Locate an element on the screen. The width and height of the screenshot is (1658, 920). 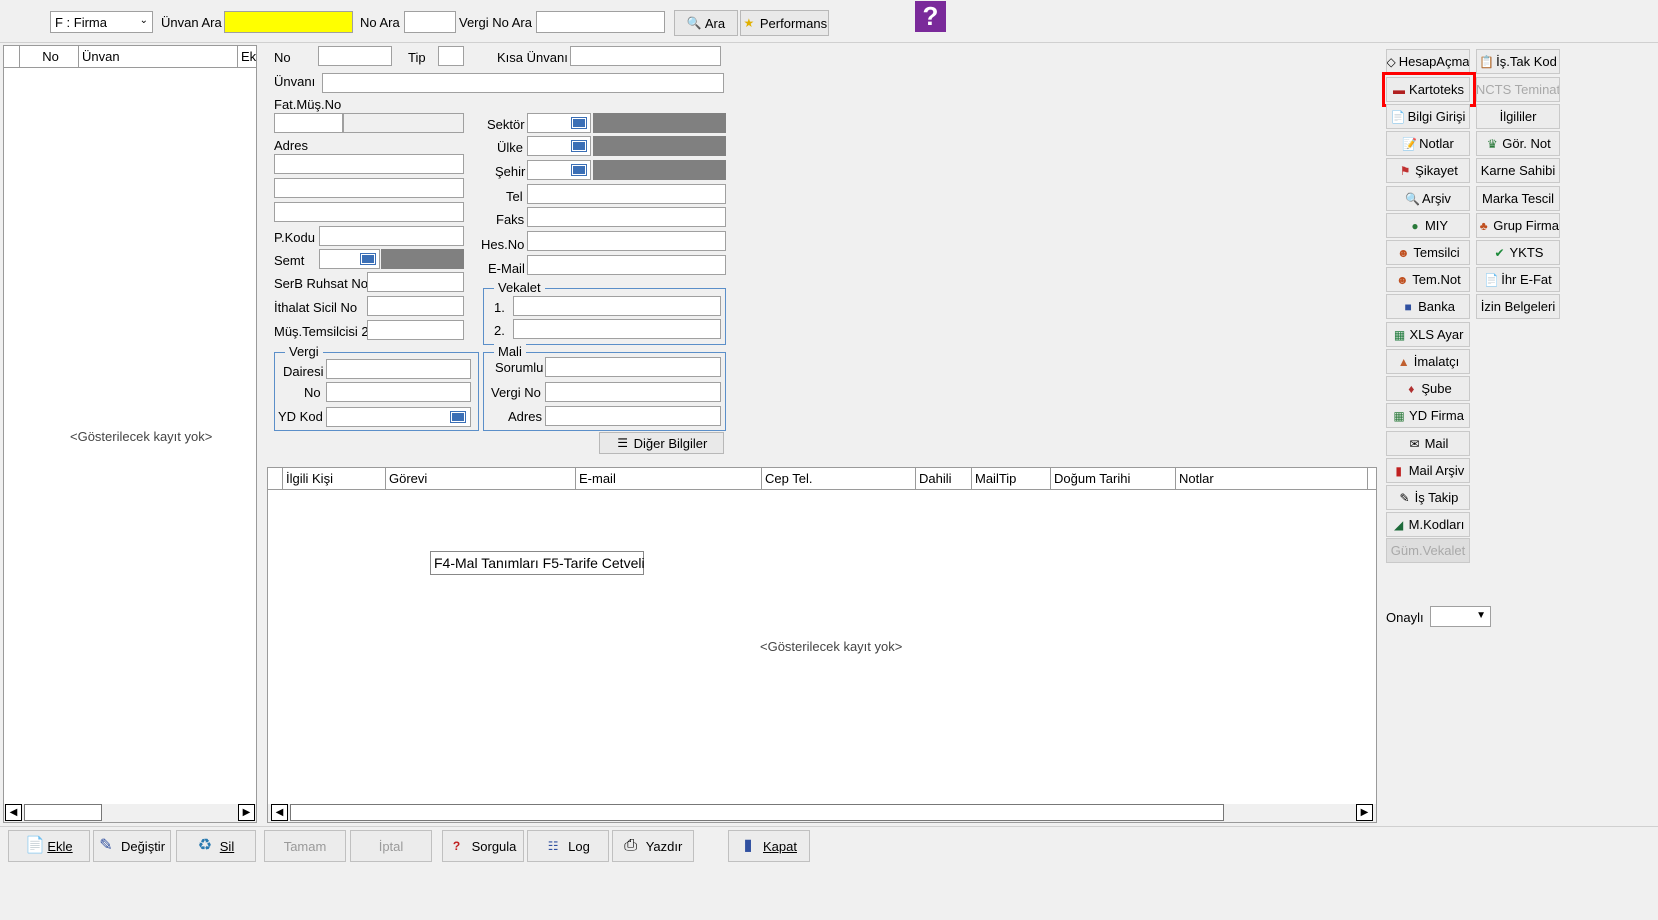
izin-belgeleri-button: İzin Belgeleri is located at coordinates (1518, 306).